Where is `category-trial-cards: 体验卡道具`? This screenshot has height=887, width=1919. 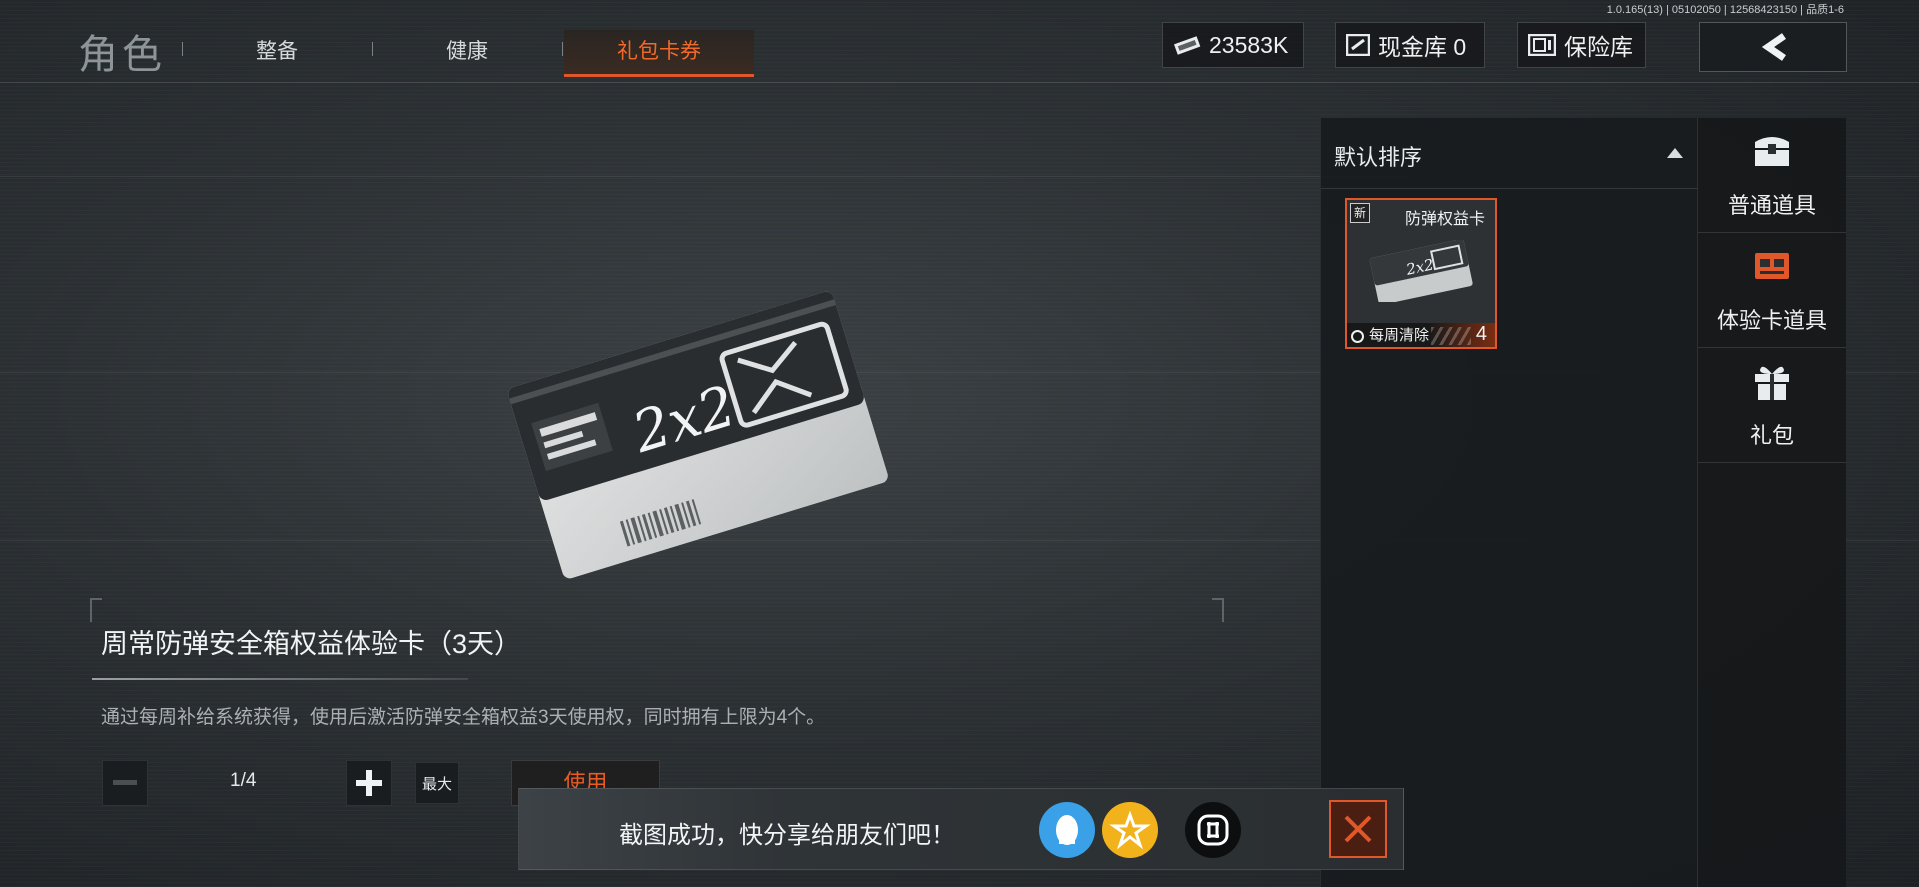
category-trial-cards: 体验卡道具 is located at coordinates (1772, 290).